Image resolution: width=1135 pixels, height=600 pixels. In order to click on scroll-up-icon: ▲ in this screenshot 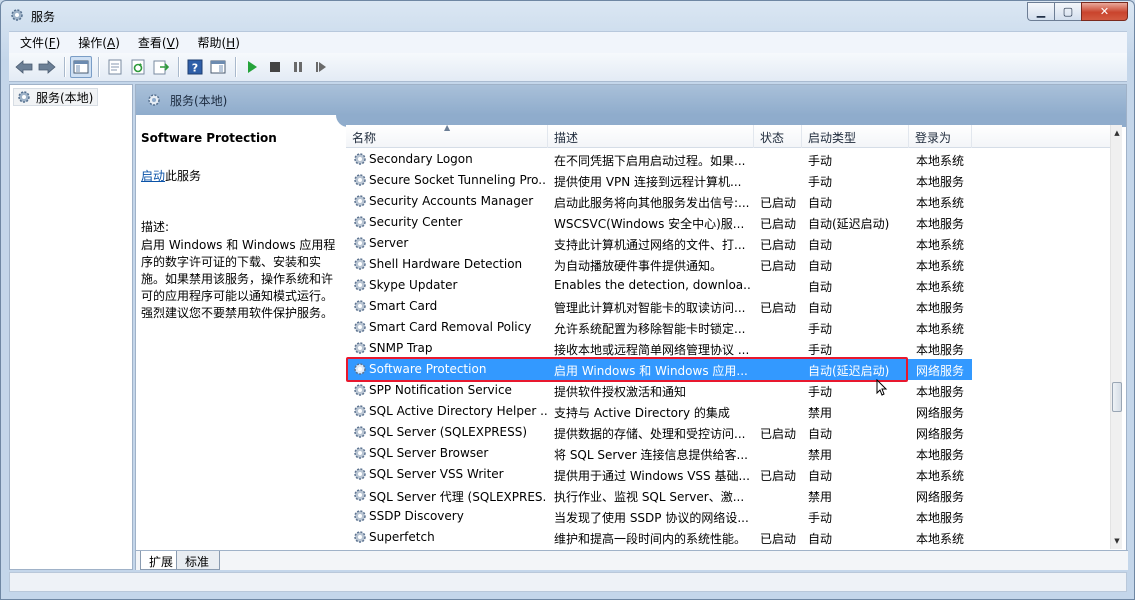, I will do `click(1117, 133)`.